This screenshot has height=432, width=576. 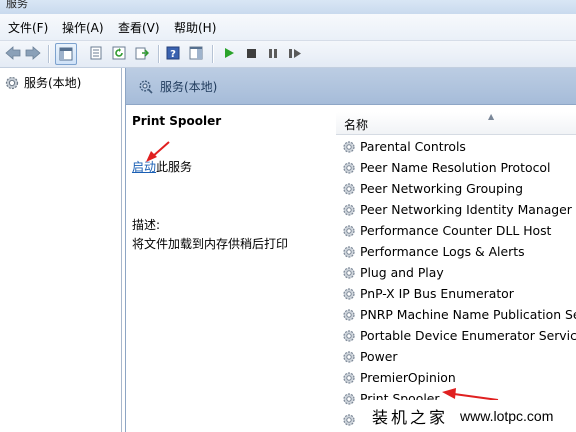 What do you see at coordinates (356, 125) in the screenshot?
I see `column-header-label: 名称` at bounding box center [356, 125].